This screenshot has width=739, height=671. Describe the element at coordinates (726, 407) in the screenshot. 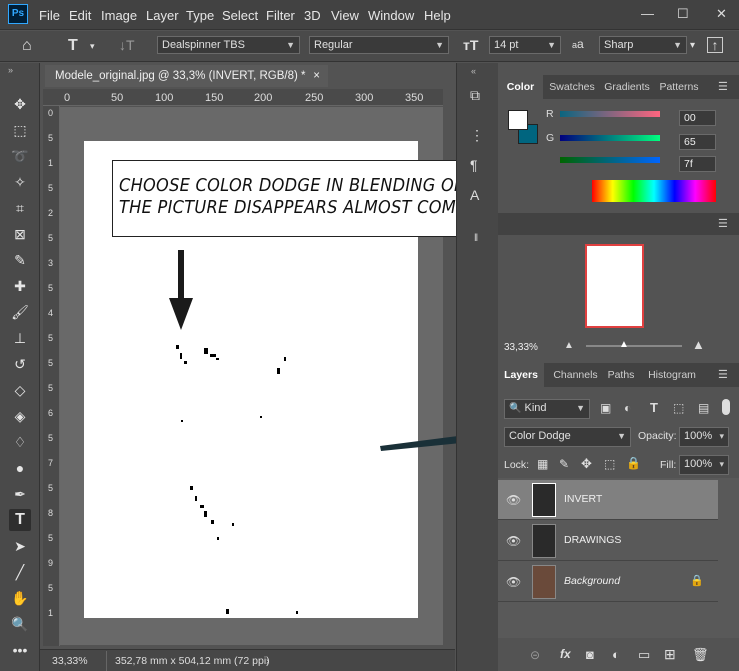

I see `filter-toggle-icon` at that location.